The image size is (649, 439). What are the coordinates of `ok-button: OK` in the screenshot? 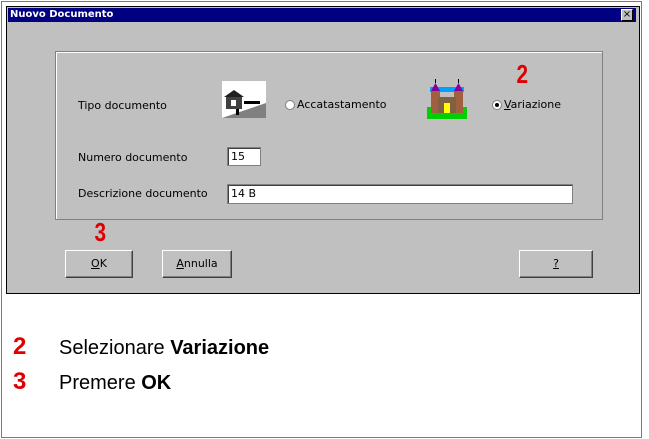 It's located at (99, 264).